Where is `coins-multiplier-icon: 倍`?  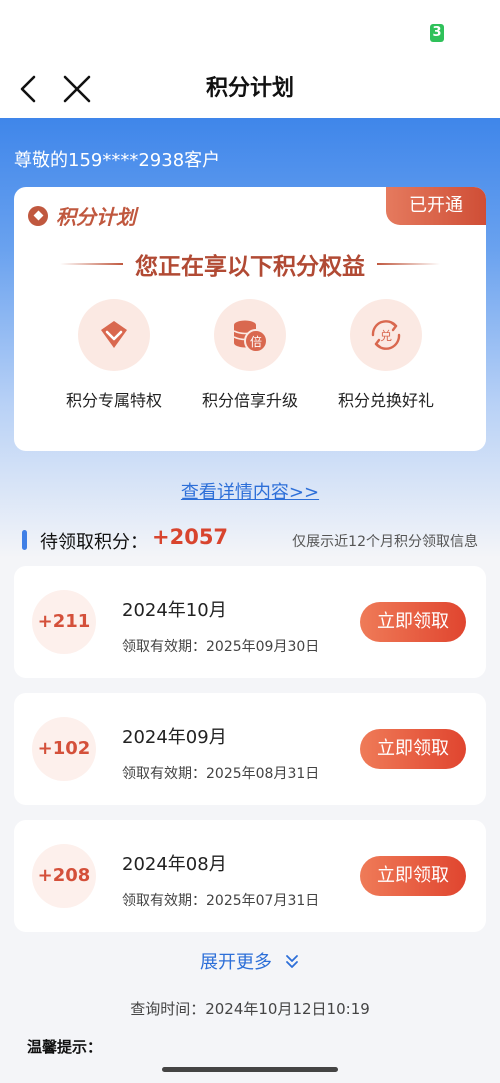
coins-multiplier-icon: 倍 is located at coordinates (250, 335).